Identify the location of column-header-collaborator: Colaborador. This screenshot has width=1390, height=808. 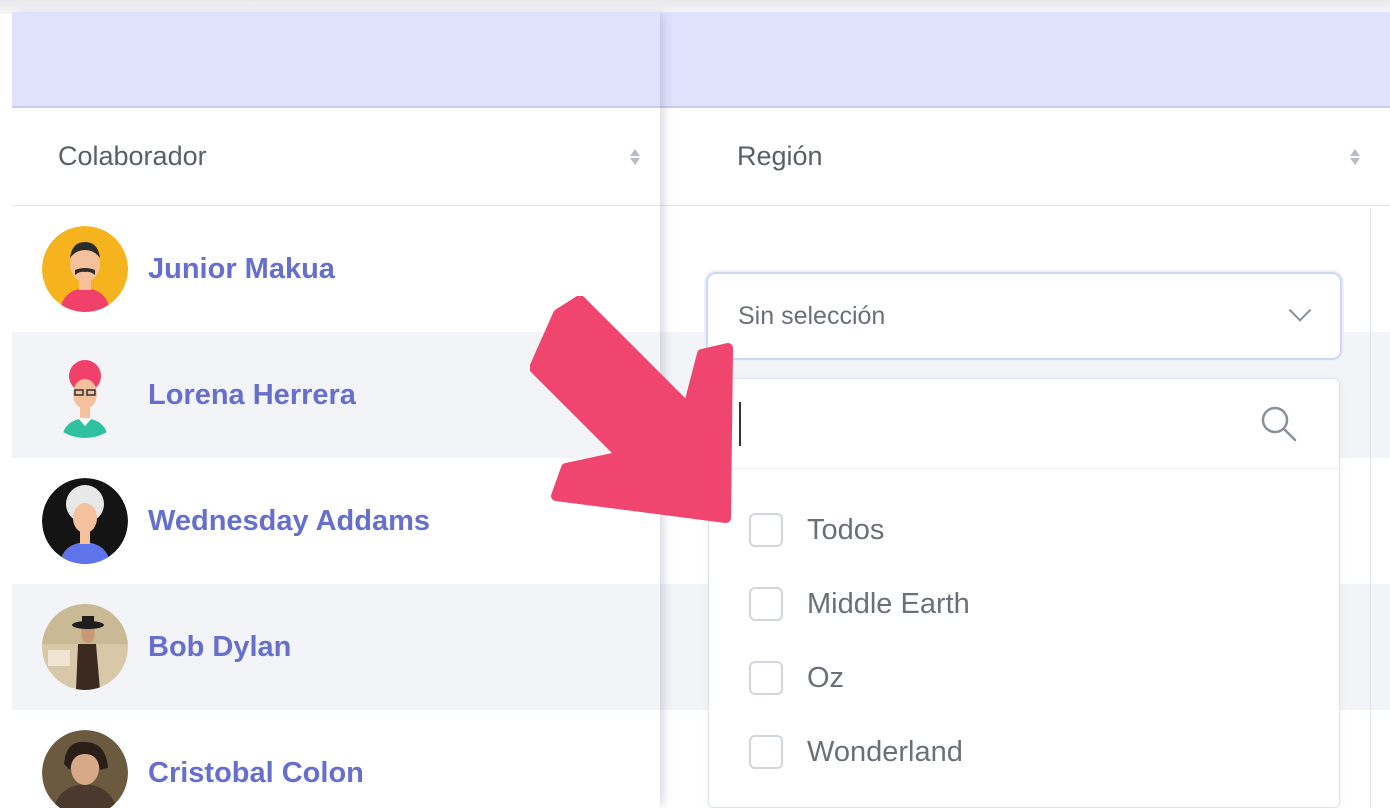
(336, 157).